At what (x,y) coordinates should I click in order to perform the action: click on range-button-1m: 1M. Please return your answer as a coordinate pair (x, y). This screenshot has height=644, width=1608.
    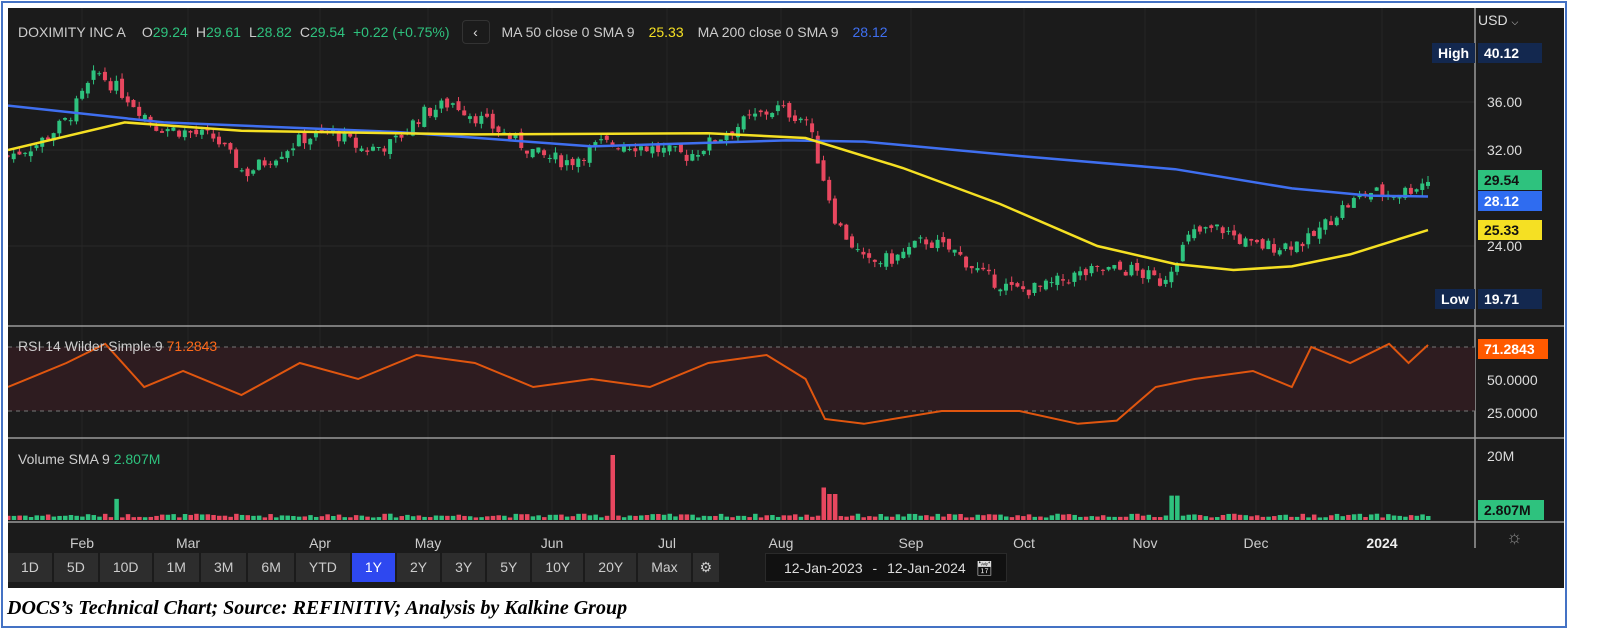
    Looking at the image, I should click on (176, 567).